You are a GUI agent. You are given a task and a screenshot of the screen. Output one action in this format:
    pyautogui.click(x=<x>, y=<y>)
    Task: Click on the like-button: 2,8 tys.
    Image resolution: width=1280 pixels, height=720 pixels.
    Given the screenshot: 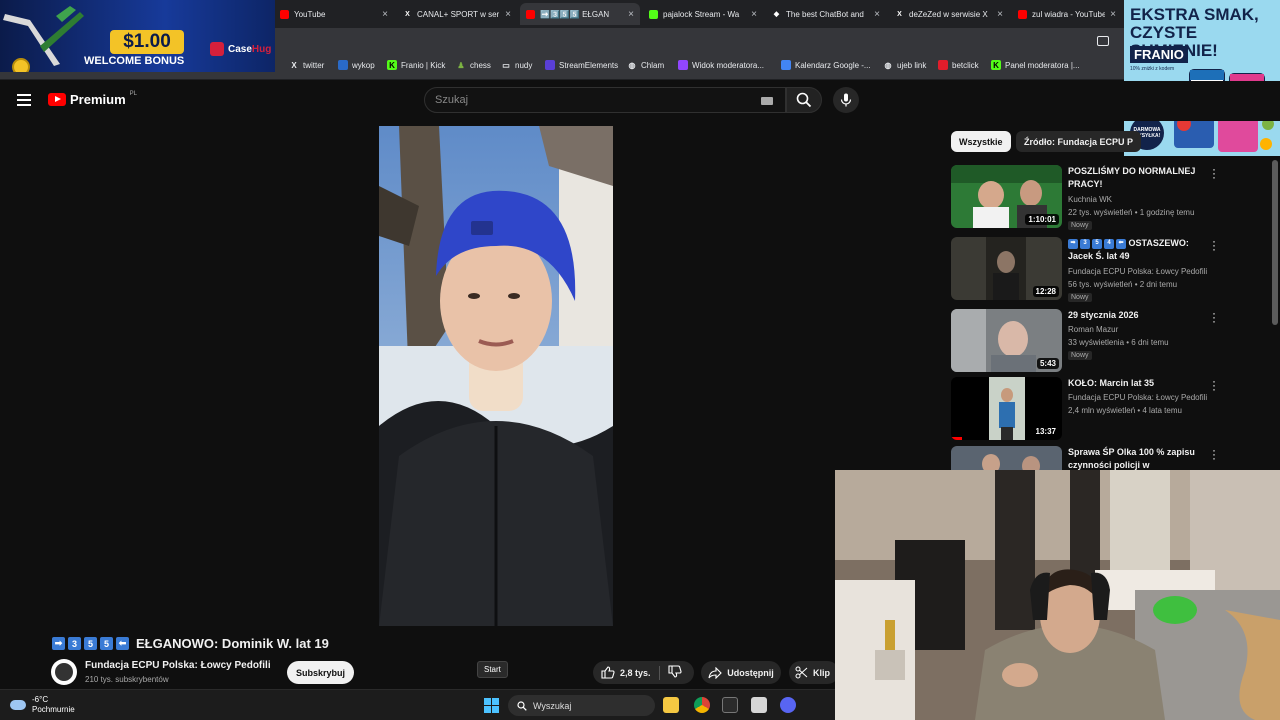 What is the action you would take?
    pyautogui.click(x=626, y=672)
    